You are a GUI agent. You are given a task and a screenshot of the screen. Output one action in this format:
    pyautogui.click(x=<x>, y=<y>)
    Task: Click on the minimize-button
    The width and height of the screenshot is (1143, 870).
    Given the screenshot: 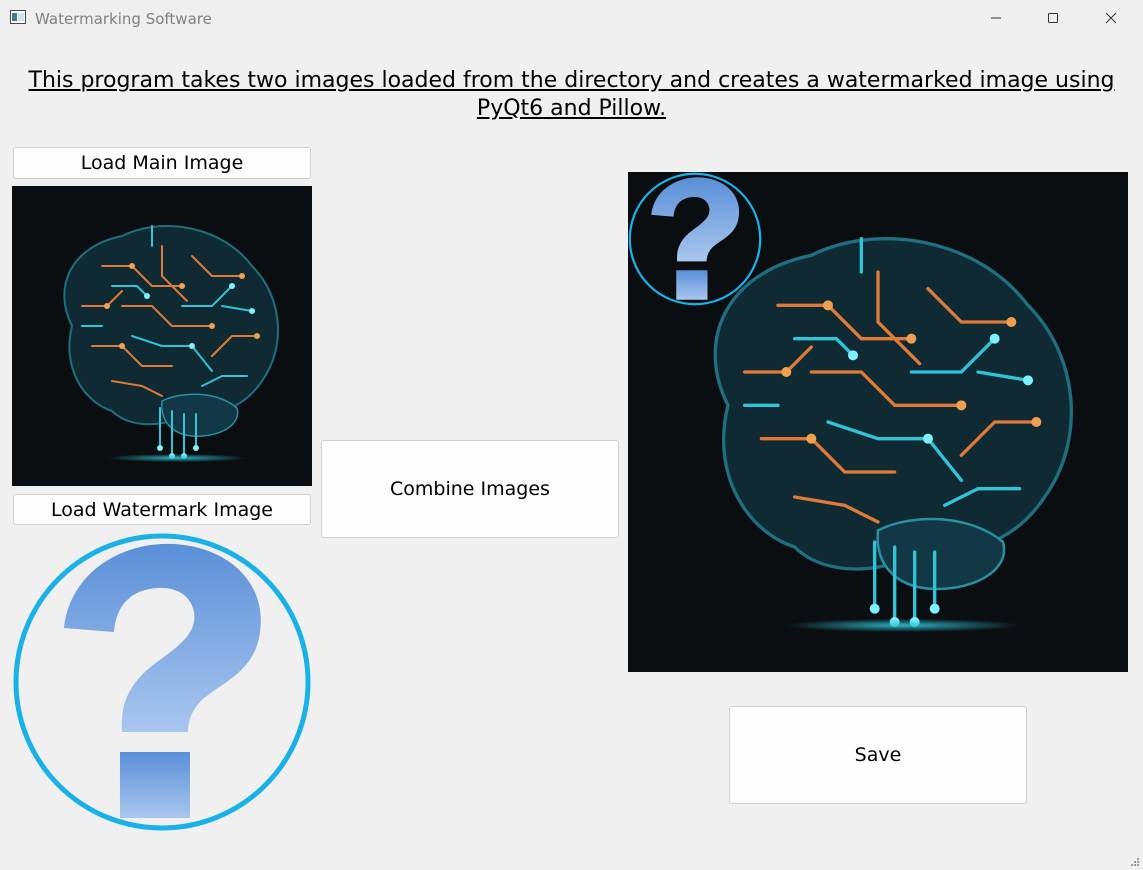 What is the action you would take?
    pyautogui.click(x=996, y=18)
    